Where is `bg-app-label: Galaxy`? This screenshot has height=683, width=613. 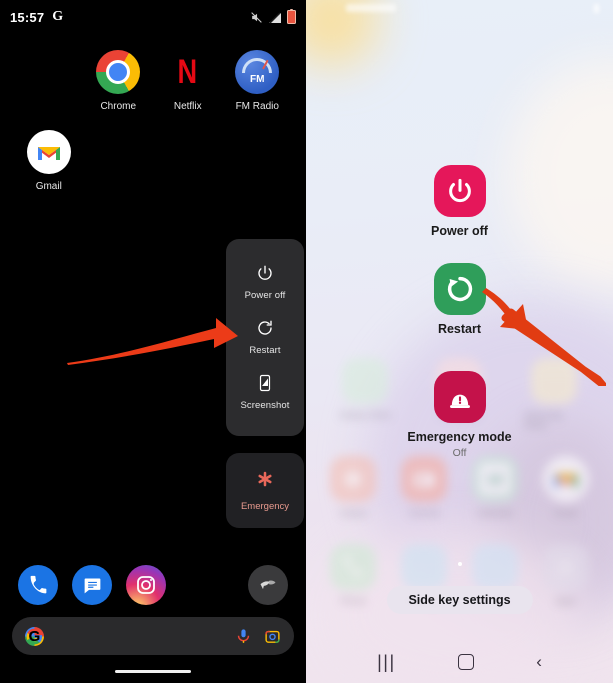
bg-app-label: Galaxy is located at coordinates (353, 513).